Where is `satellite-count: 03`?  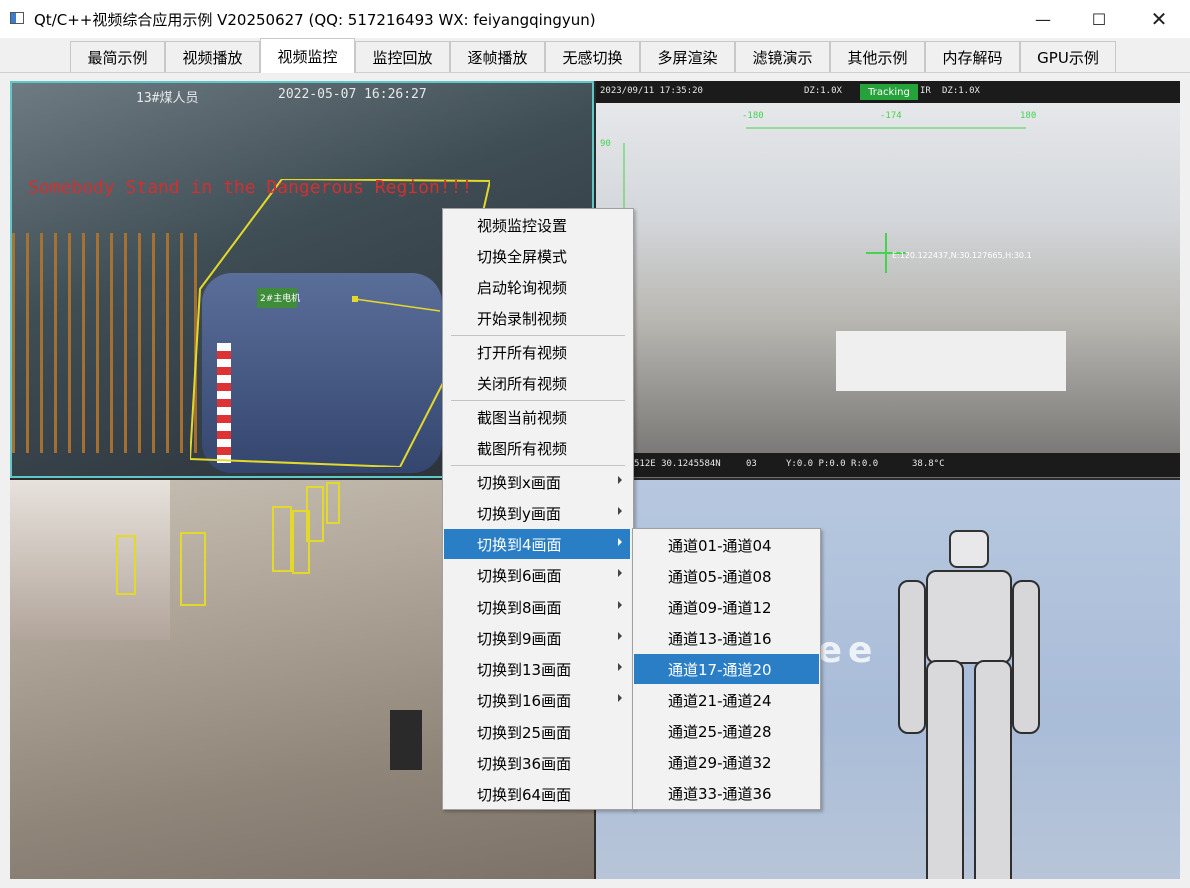
satellite-count: 03 is located at coordinates (751, 464).